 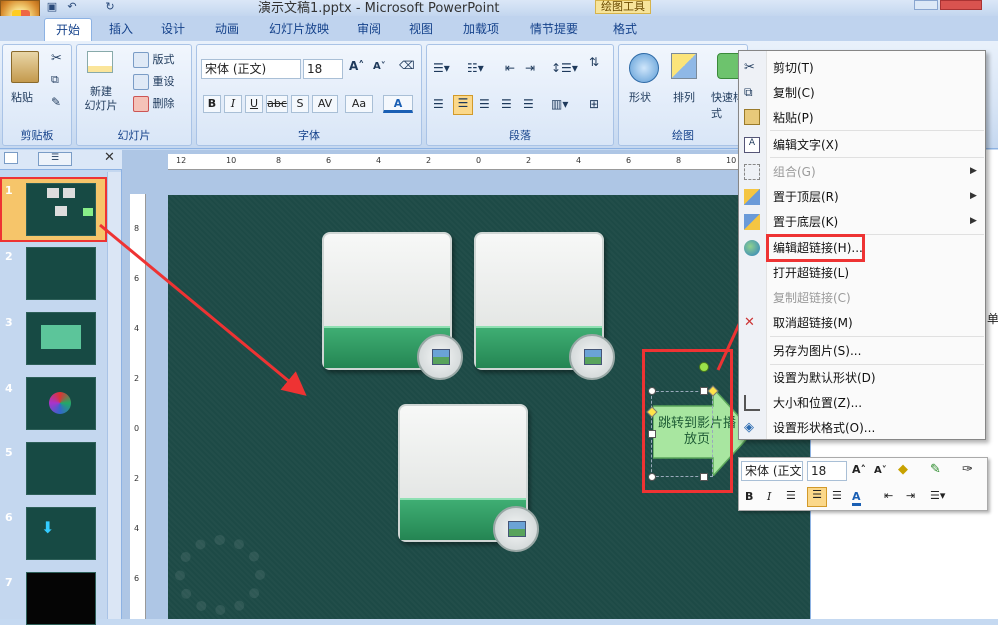 I want to click on tab-animation: 动画, so click(x=227, y=29).